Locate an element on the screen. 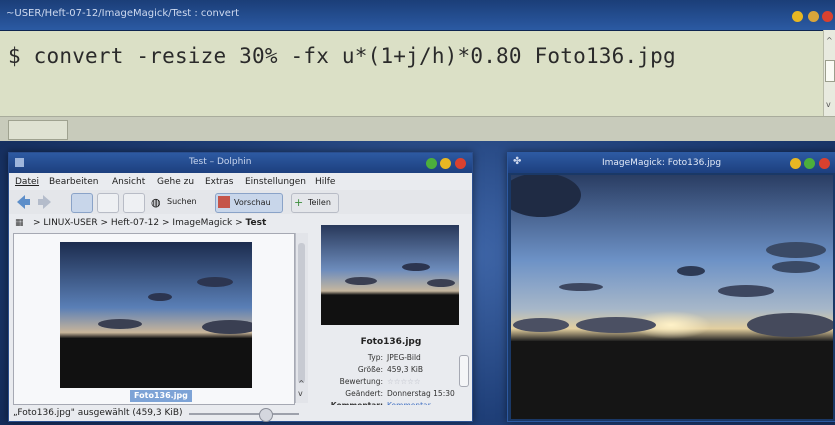 The width and height of the screenshot is (835, 425). file-manager-titlebar: Test – Dolphin is located at coordinates (240, 163).